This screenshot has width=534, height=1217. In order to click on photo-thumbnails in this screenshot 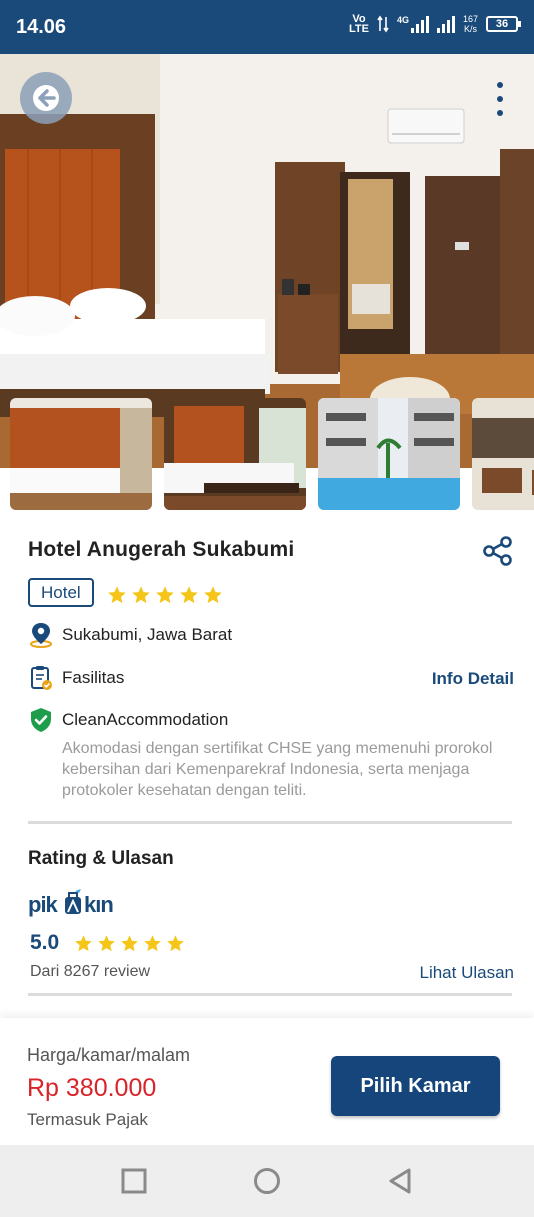, I will do `click(272, 454)`.